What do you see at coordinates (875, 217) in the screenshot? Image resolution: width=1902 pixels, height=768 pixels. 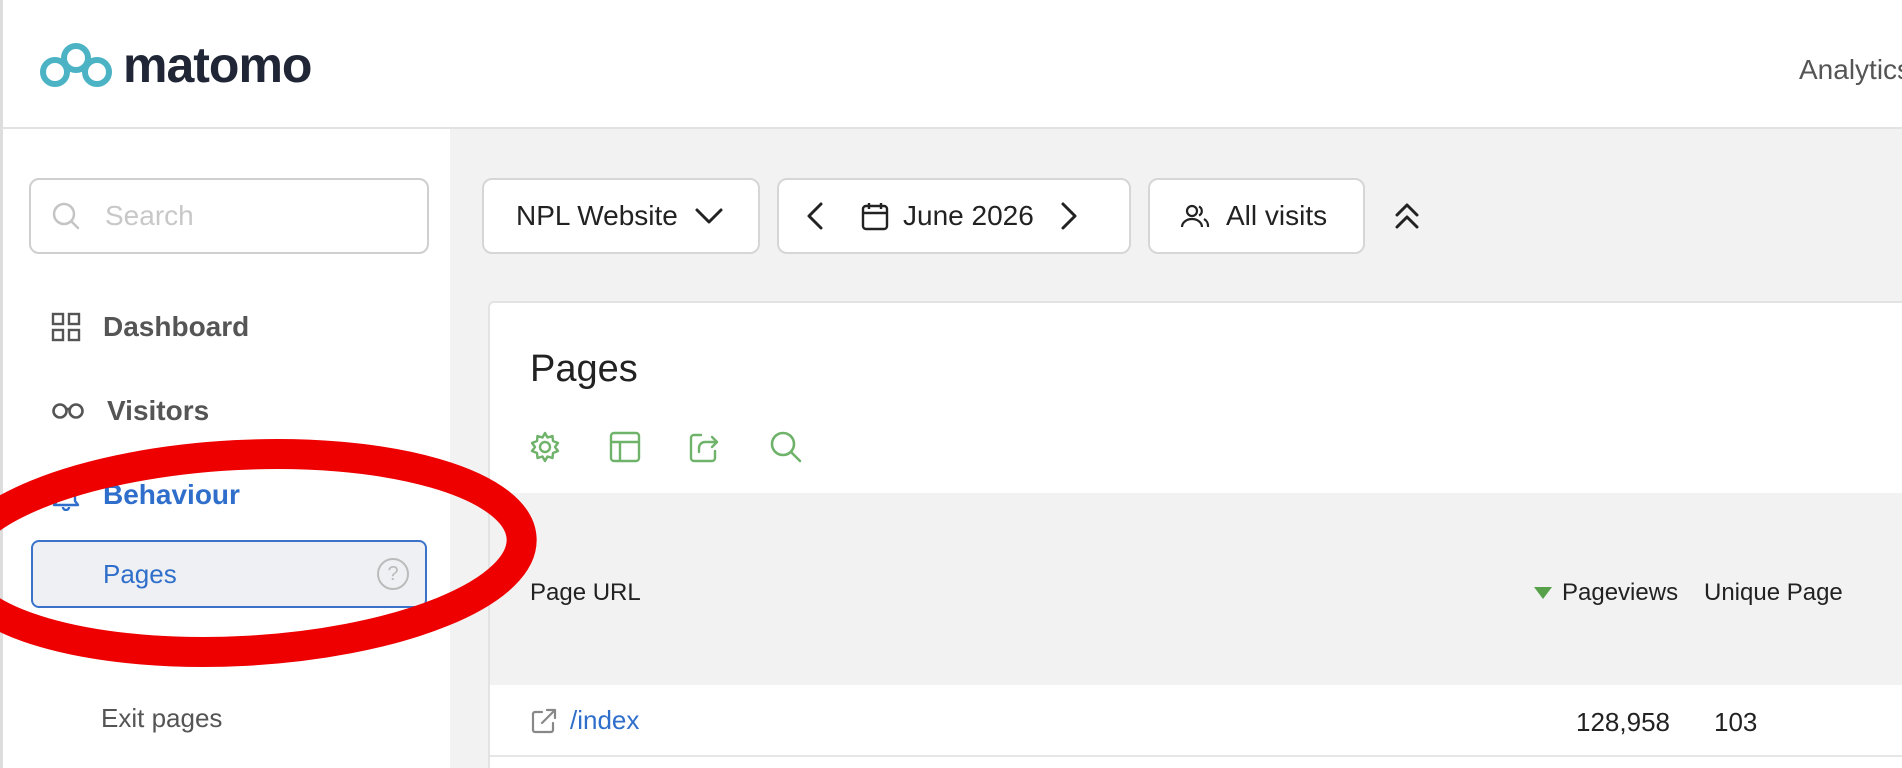 I see `calendar-icon` at bounding box center [875, 217].